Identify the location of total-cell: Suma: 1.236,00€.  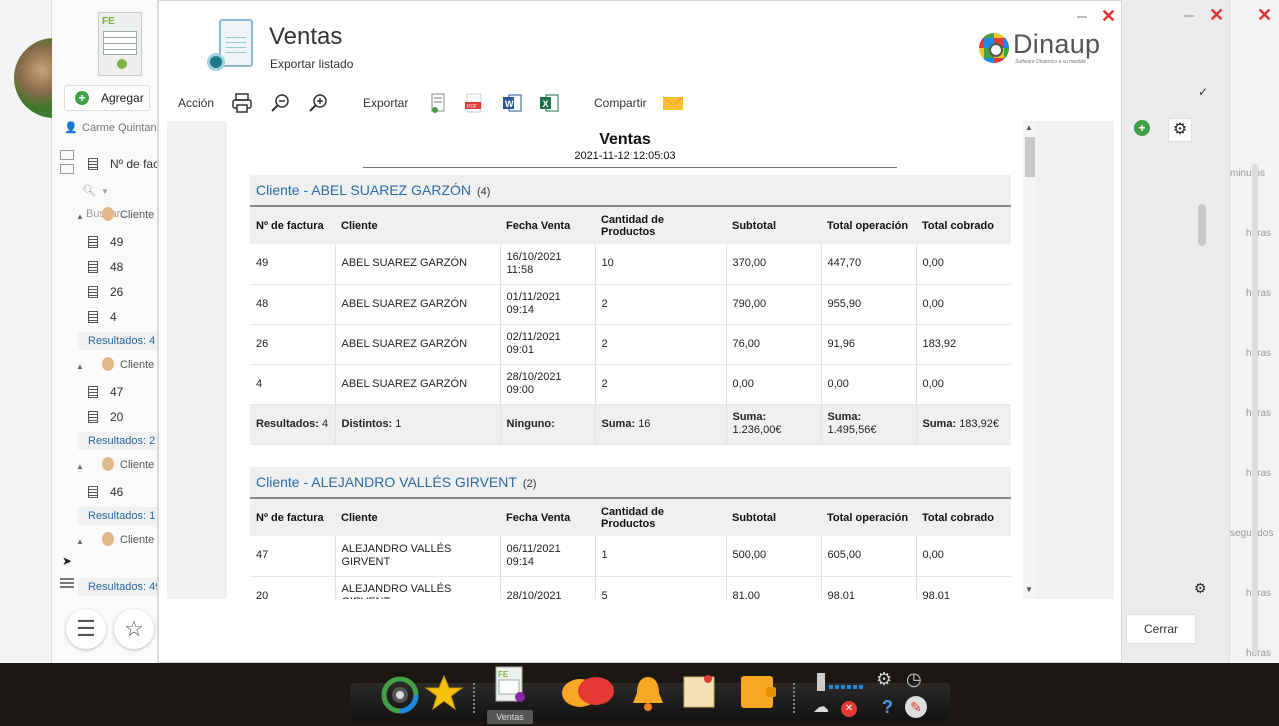
(774, 424).